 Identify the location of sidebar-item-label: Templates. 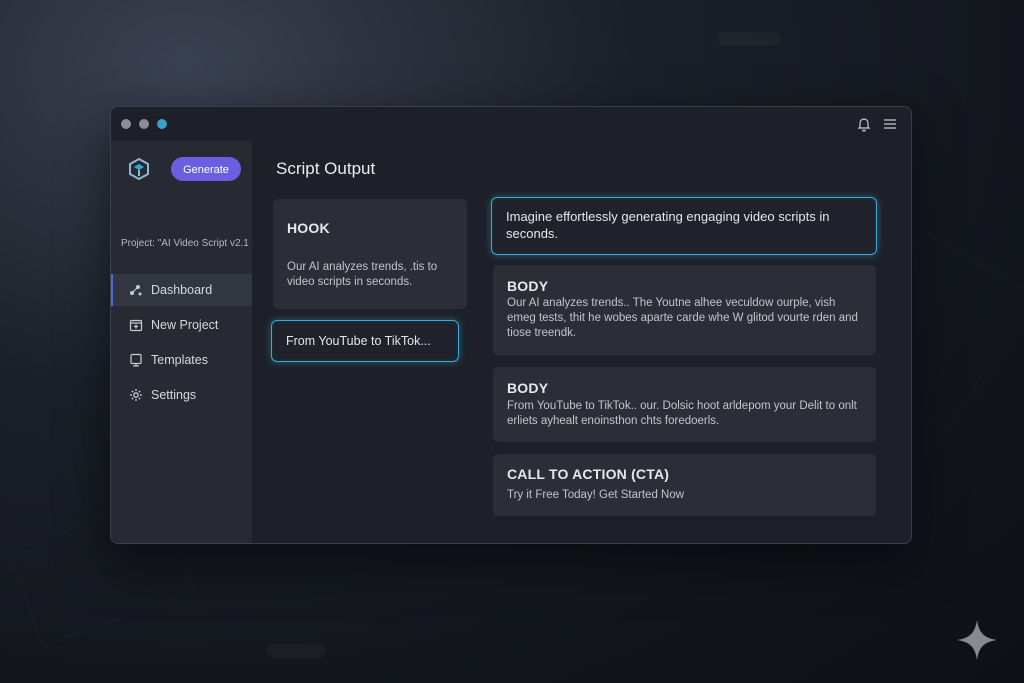
(179, 360).